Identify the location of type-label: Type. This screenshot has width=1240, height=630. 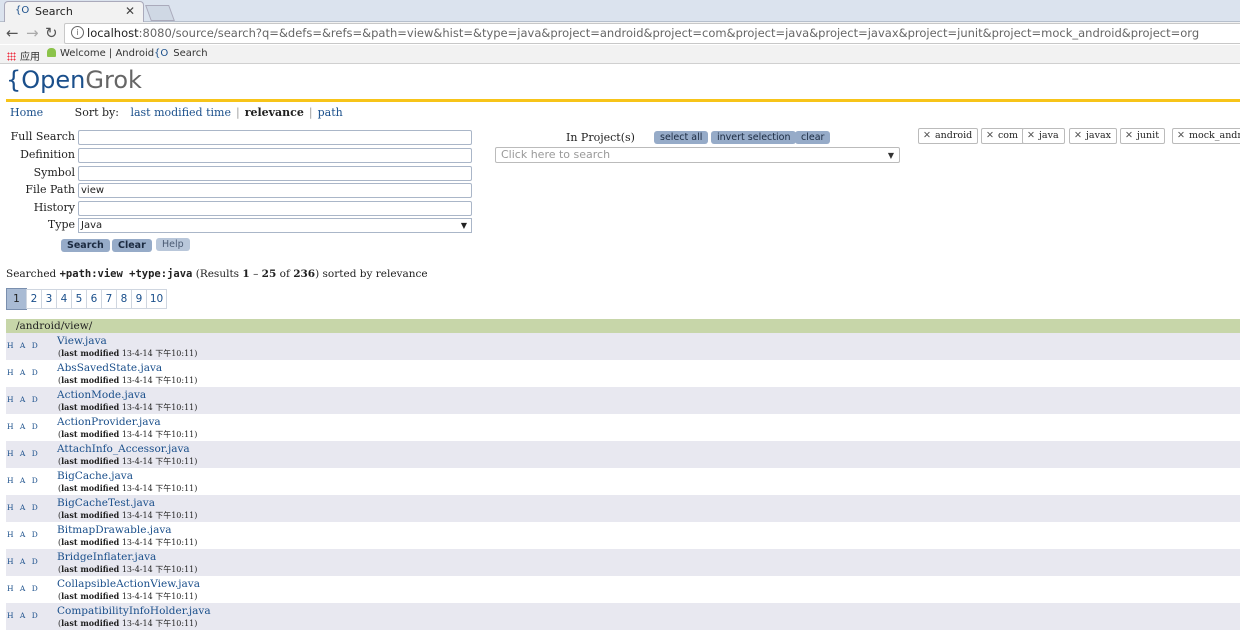
(61, 224).